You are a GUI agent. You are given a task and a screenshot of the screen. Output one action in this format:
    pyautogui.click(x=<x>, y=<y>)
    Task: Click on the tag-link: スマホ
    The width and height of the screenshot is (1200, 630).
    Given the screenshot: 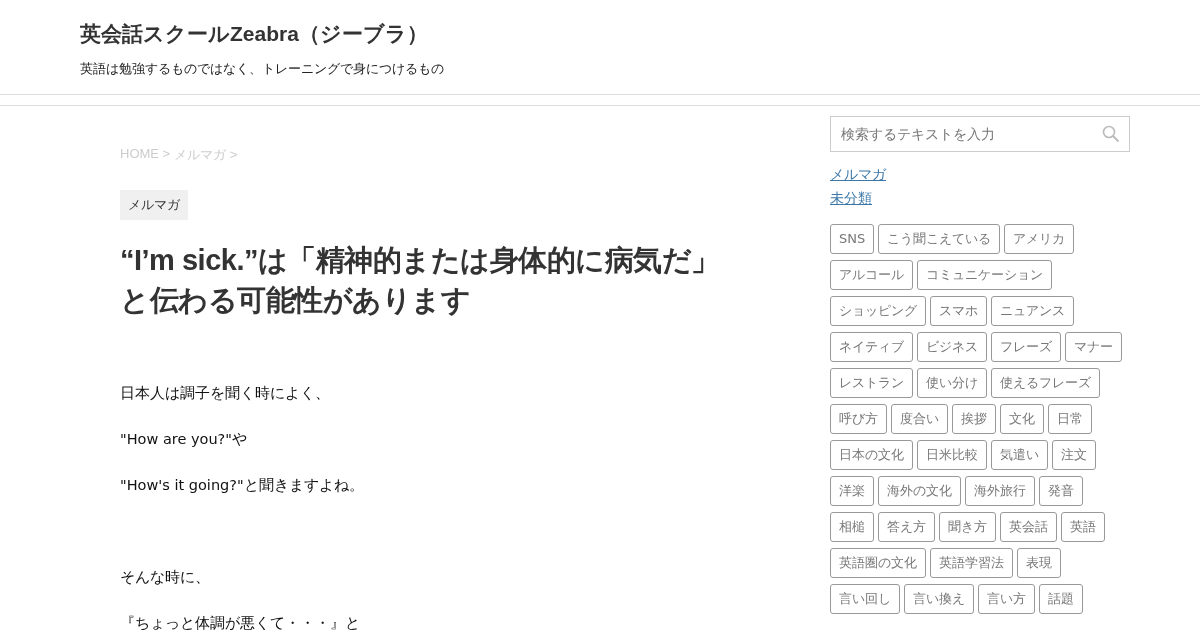 What is the action you would take?
    pyautogui.click(x=958, y=311)
    